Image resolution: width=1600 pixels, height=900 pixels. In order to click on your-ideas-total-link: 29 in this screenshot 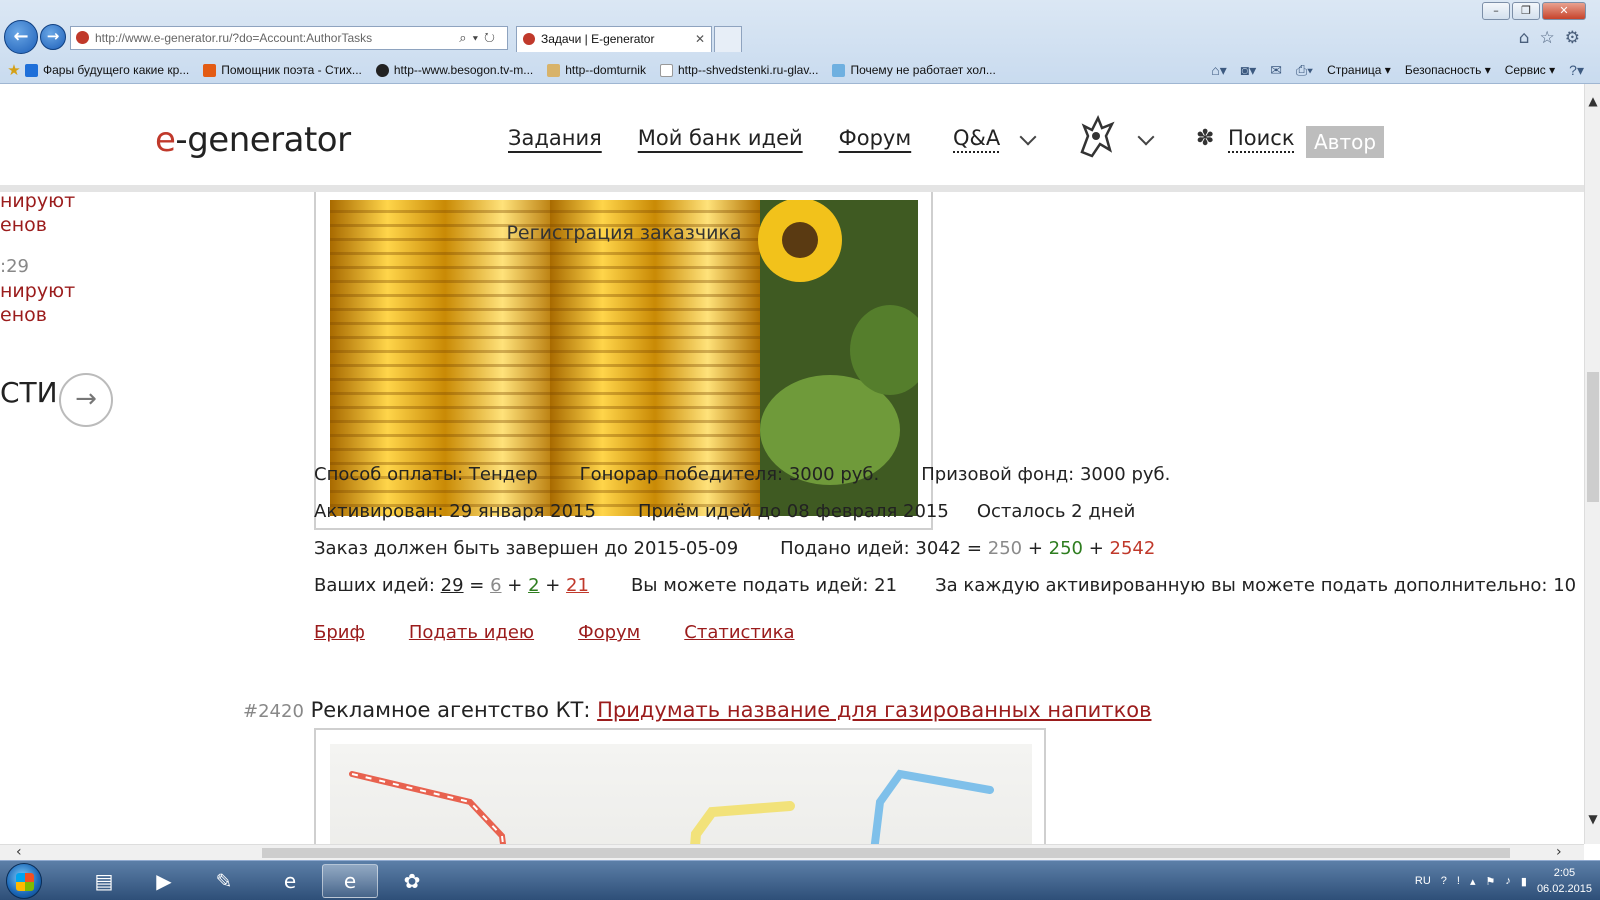, I will do `click(452, 585)`.